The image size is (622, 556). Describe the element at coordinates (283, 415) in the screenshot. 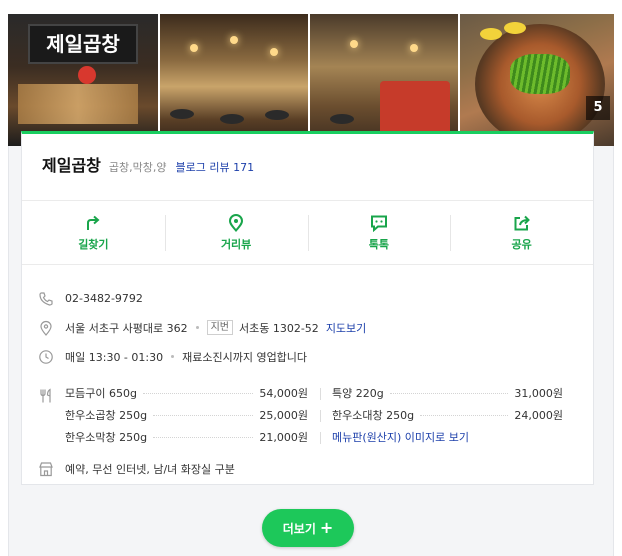

I see `menu-item-price: 25,000원` at that location.